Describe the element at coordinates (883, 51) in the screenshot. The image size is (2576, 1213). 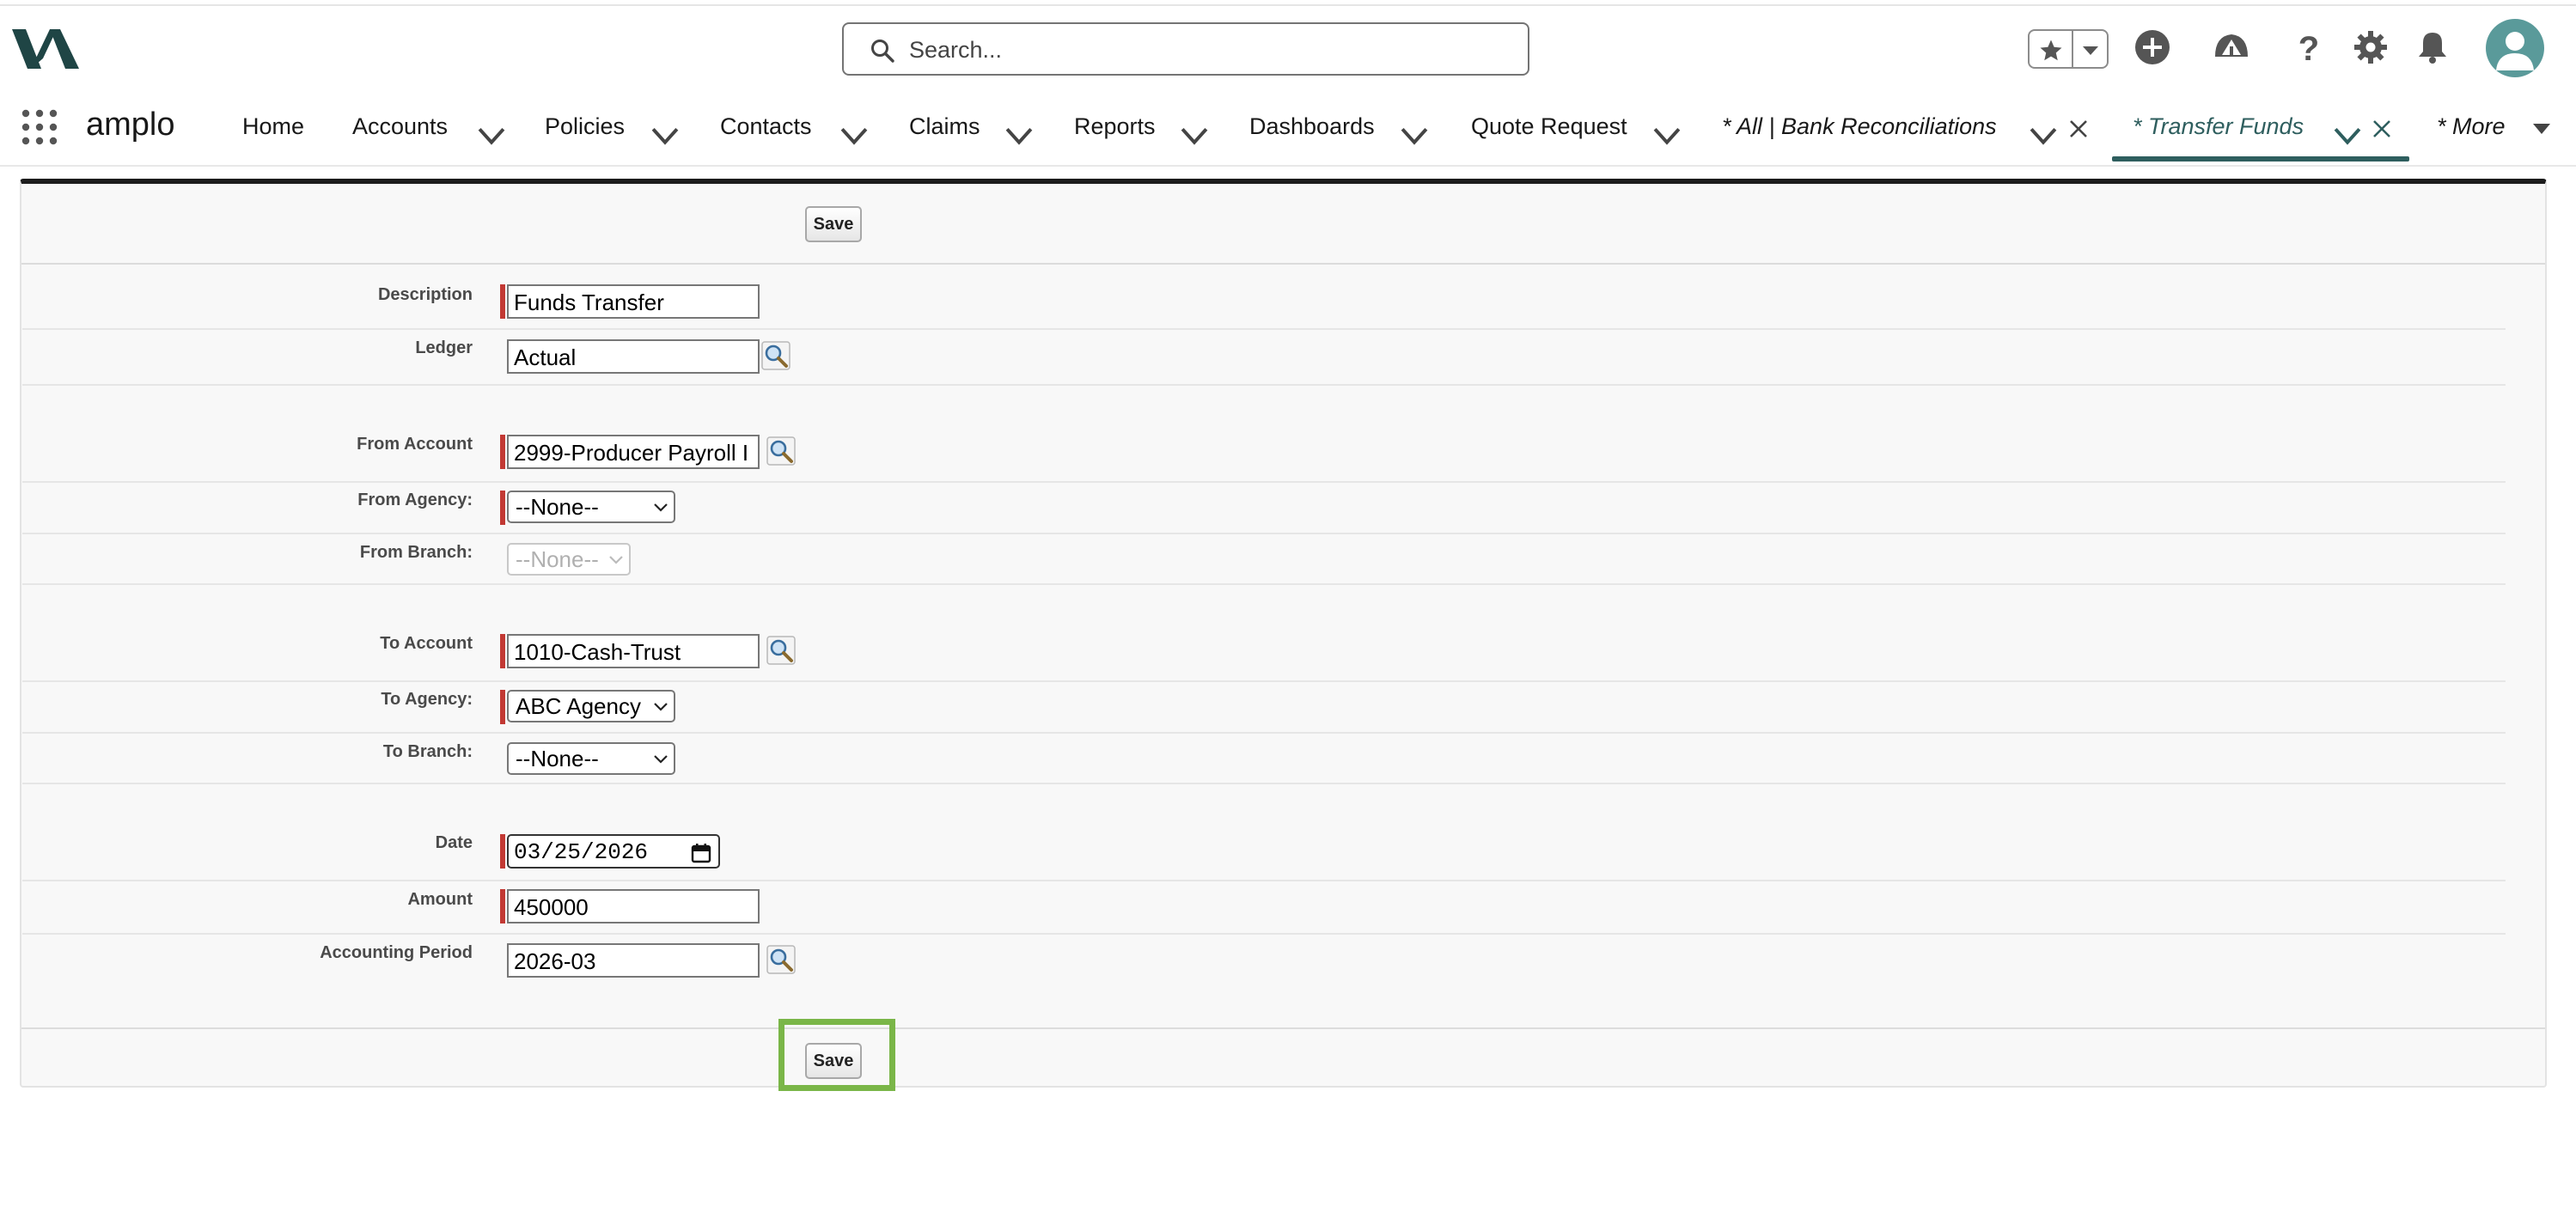
I see `search-icon` at that location.